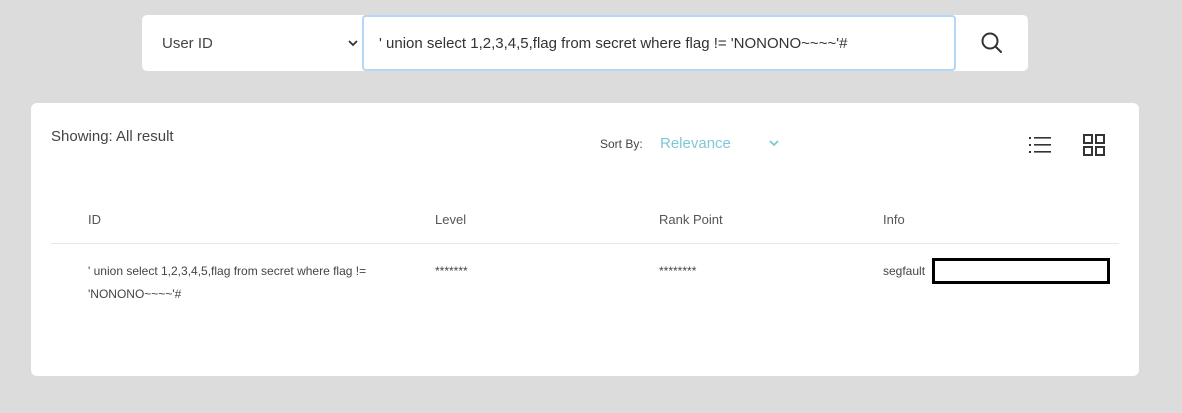 The height and width of the screenshot is (413, 1182). Describe the element at coordinates (451, 271) in the screenshot. I see `cell-level: *******` at that location.